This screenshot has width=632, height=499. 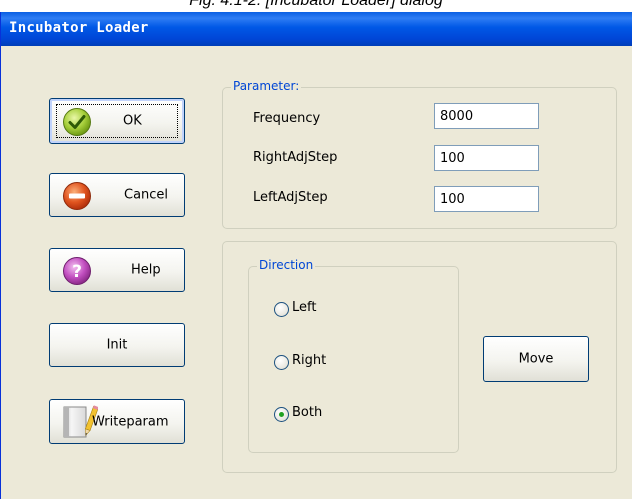 I want to click on direction-right-radio: Right, so click(x=306, y=362).